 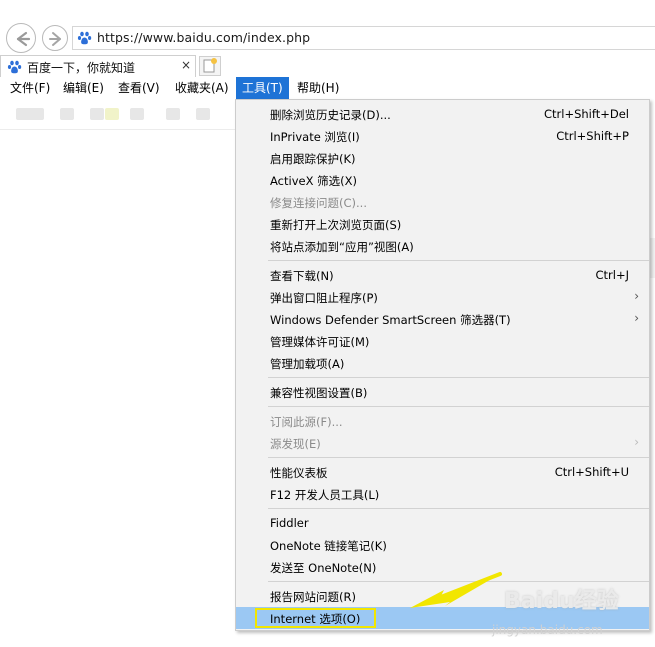 What do you see at coordinates (442, 136) in the screenshot?
I see `menu-item-inprivate: InPrivate 浏览(I) Ctrl+Shift+P` at bounding box center [442, 136].